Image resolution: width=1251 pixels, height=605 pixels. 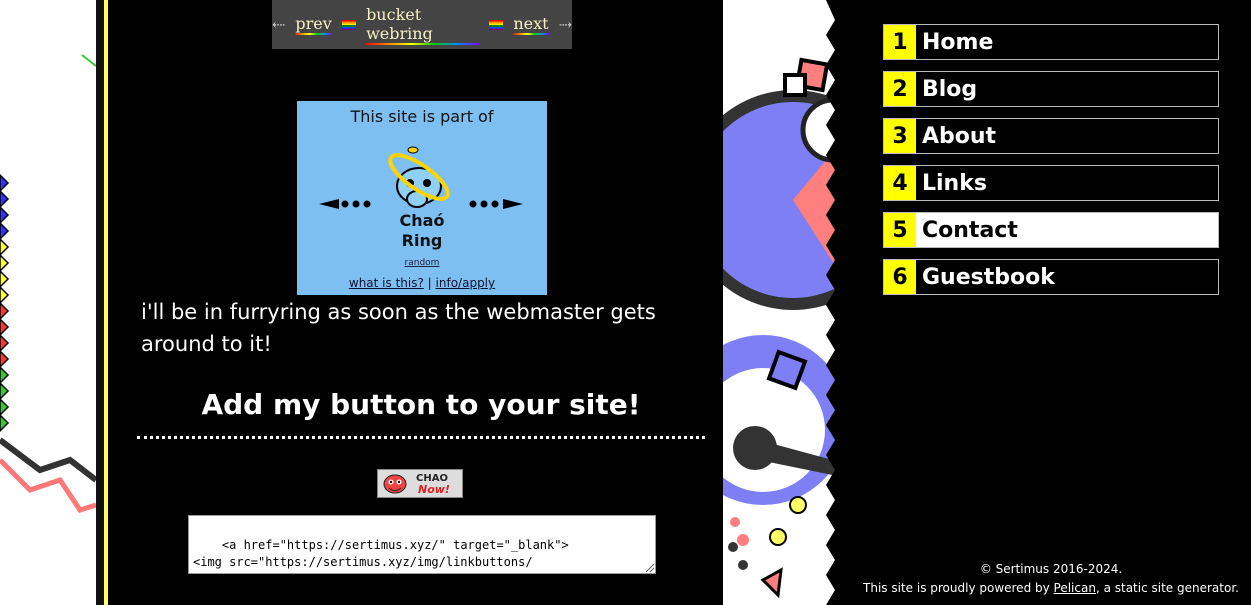 What do you see at coordinates (900, 277) in the screenshot?
I see `nav-number: 6` at bounding box center [900, 277].